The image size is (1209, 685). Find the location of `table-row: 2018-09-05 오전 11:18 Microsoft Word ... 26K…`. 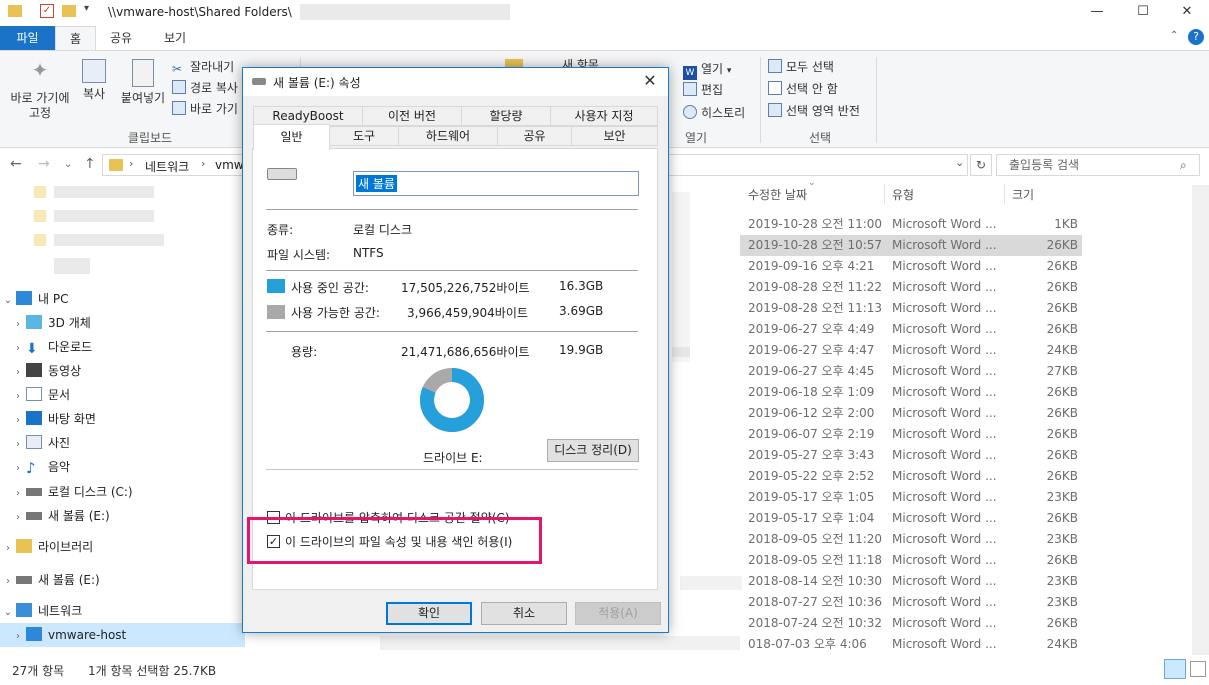

table-row: 2018-09-05 오전 11:18 Microsoft Word ... 26K… is located at coordinates (911, 560).